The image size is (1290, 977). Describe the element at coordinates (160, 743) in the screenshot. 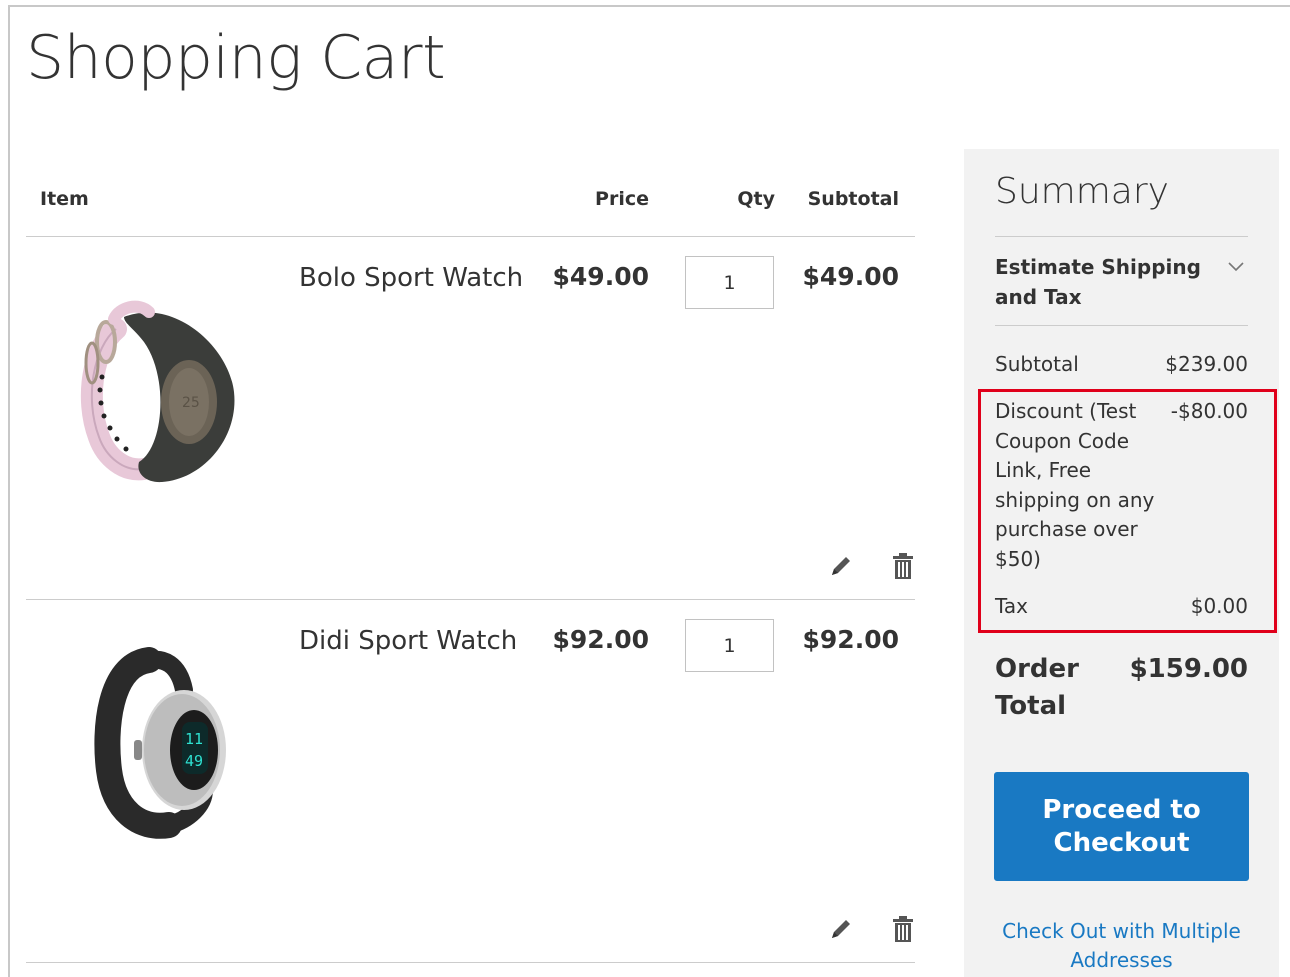

I see `watch-silver-icon: 11 49` at that location.